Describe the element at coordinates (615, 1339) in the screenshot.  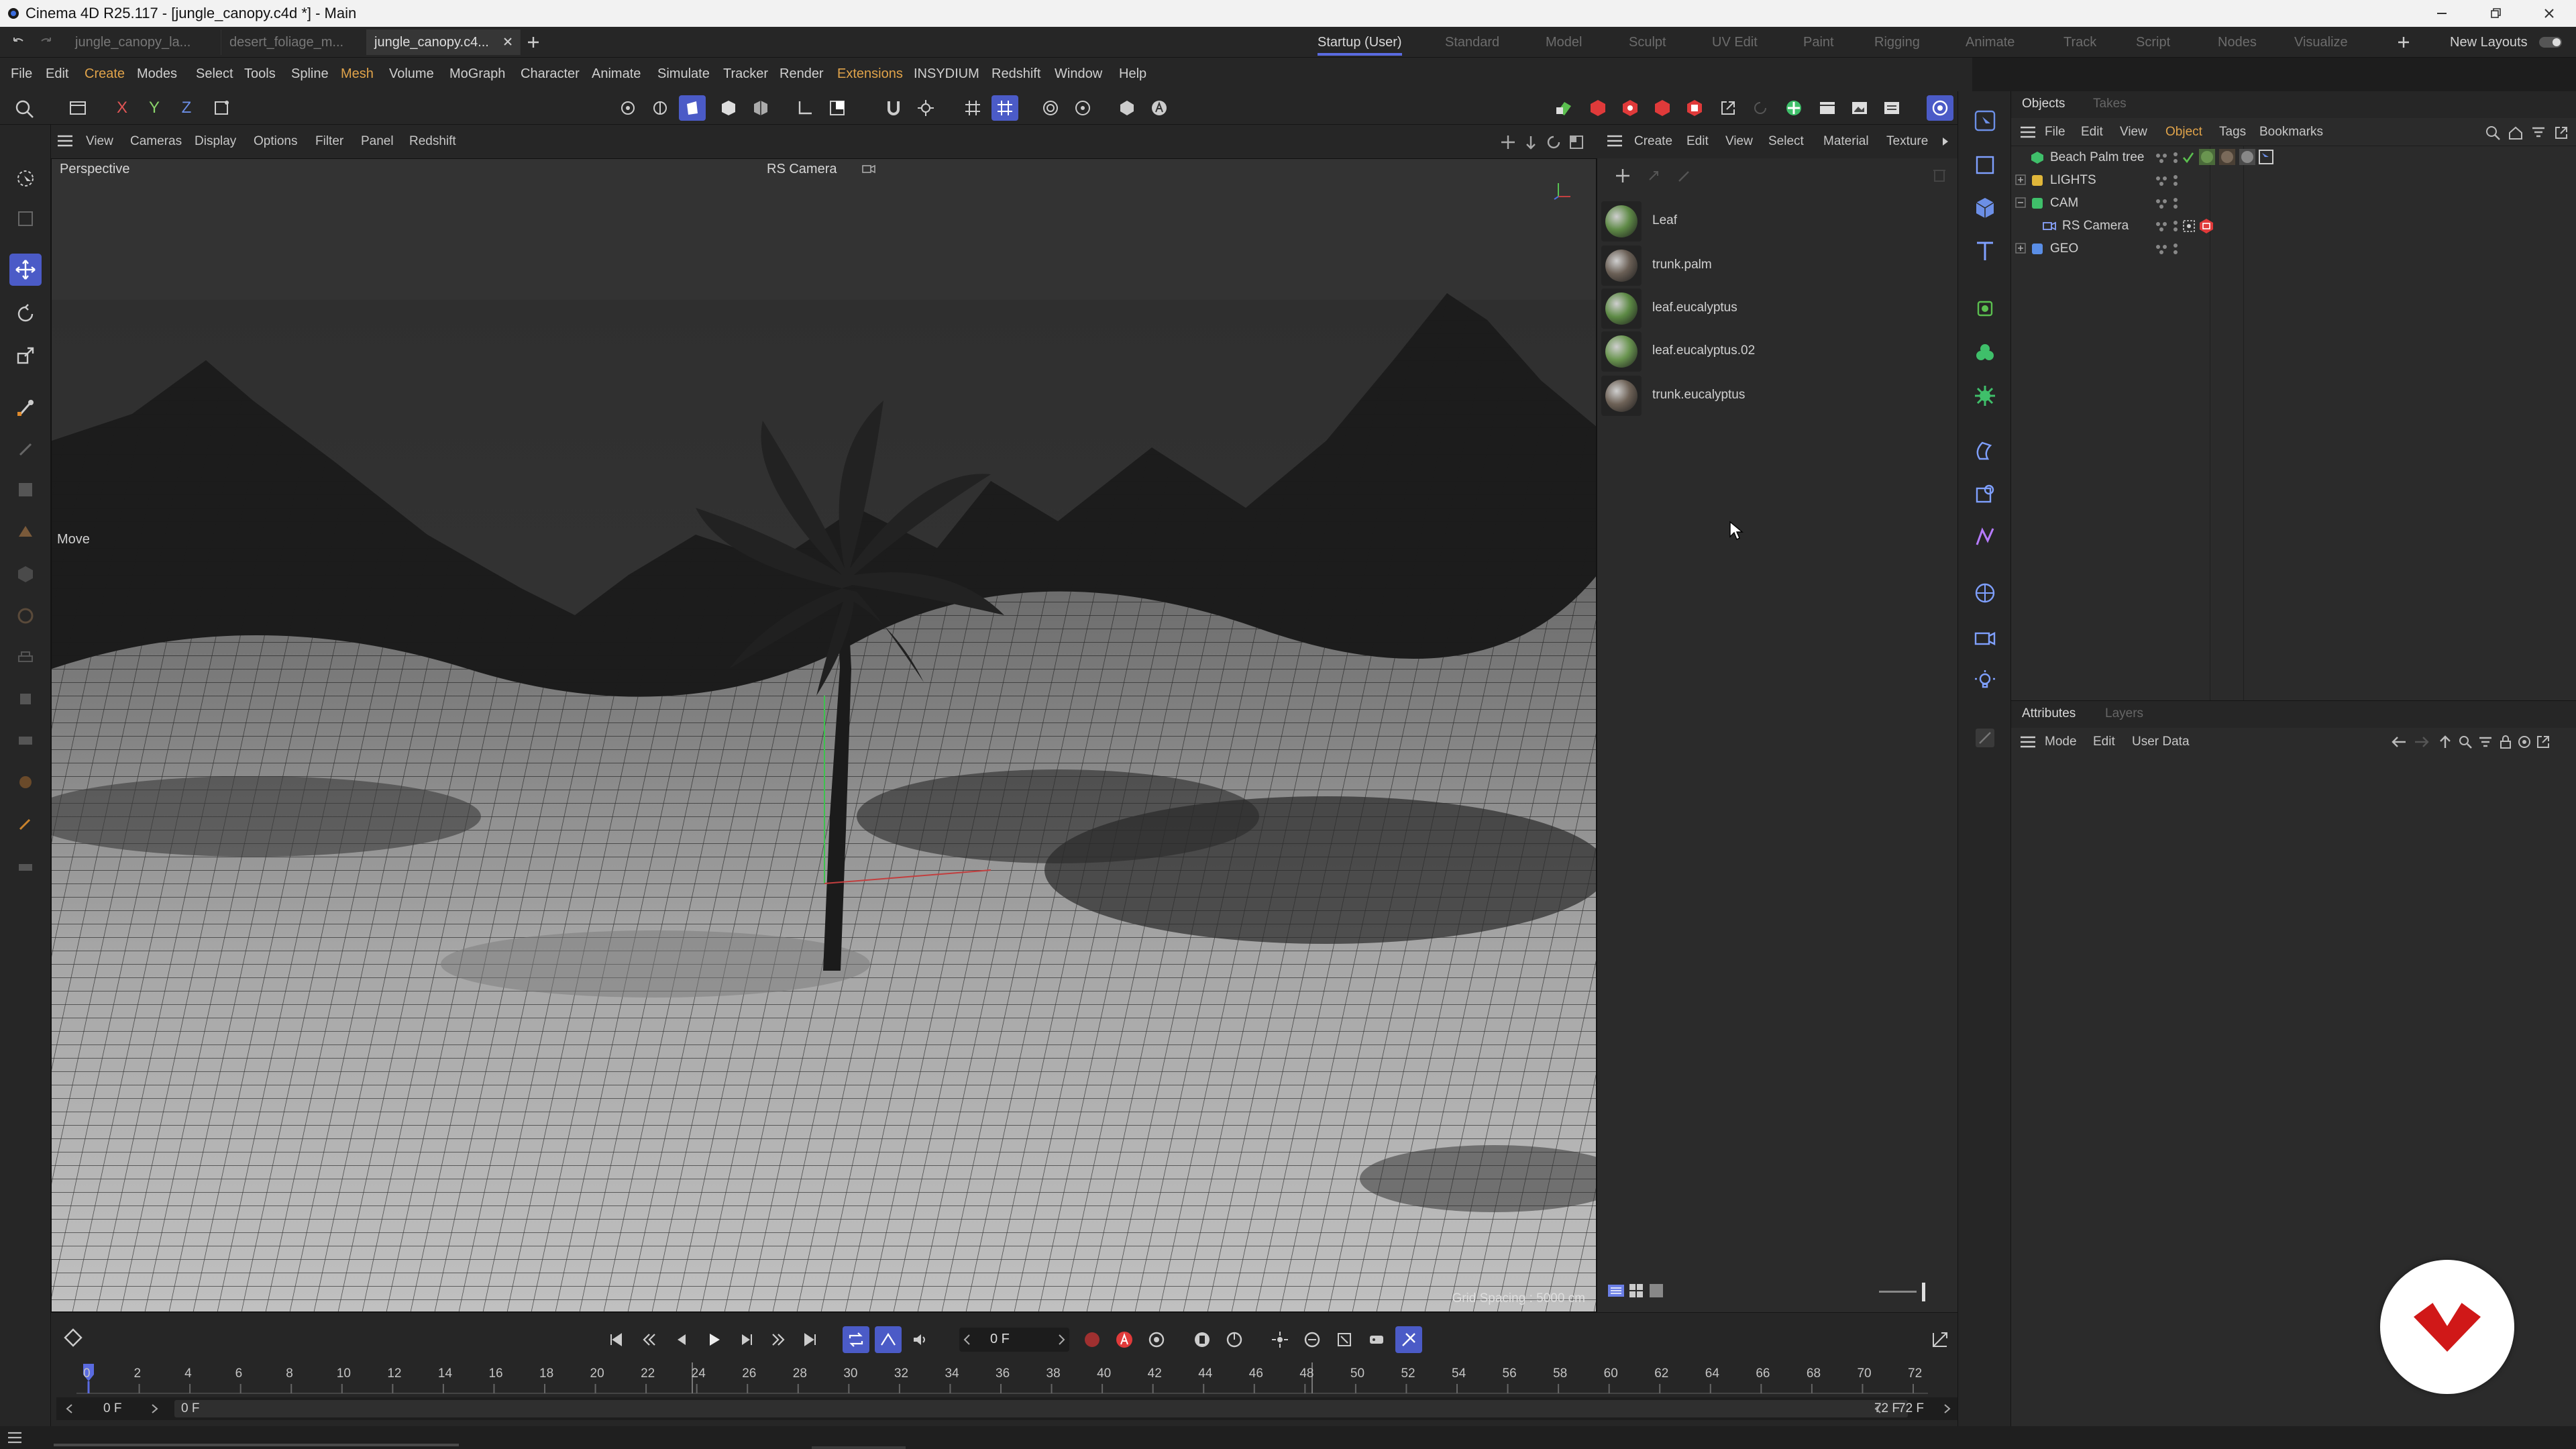
I see `goto-start-icon` at that location.